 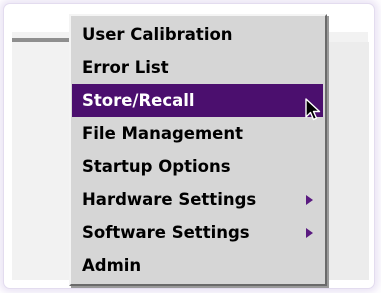 I want to click on menu-item-label: Hardware Settings, so click(x=169, y=199).